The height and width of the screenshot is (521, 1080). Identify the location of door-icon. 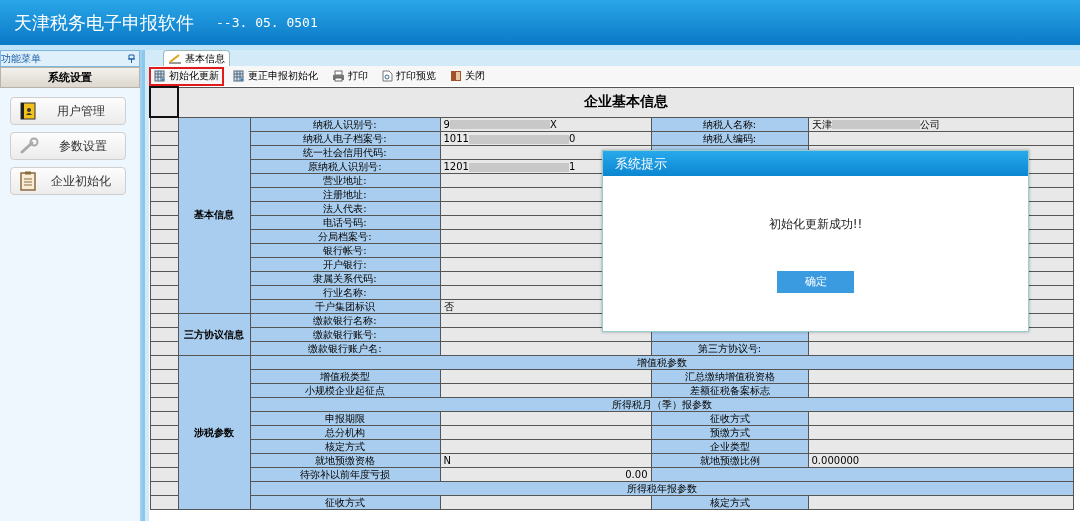
(456, 76).